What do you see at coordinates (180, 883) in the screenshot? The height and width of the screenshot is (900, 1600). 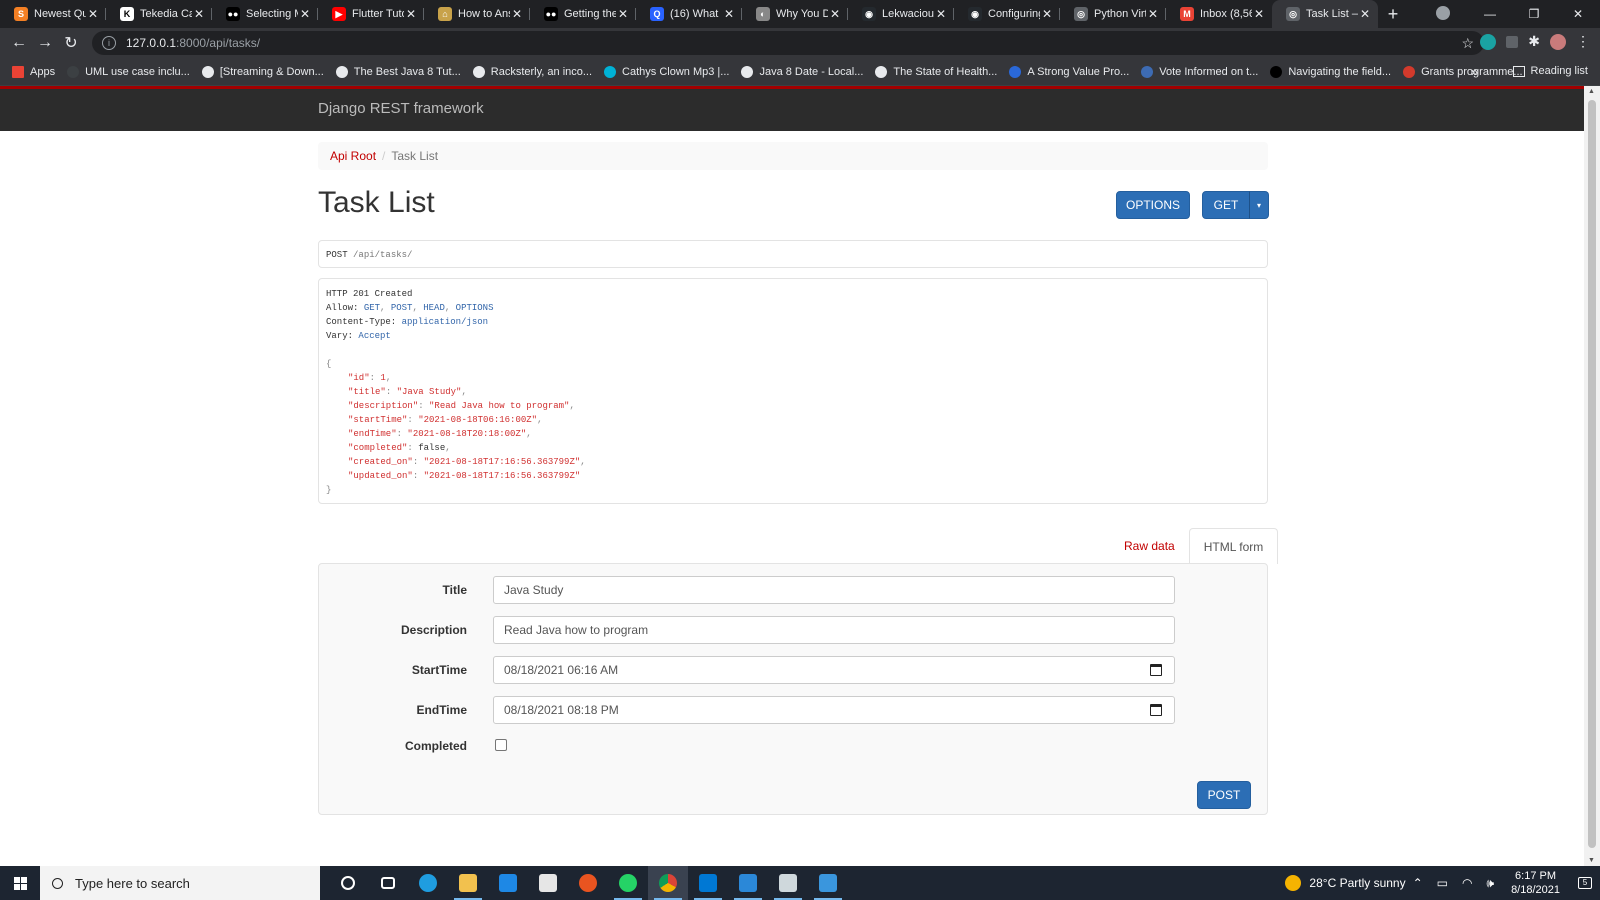 I see `taskbar-search: Type here to search` at bounding box center [180, 883].